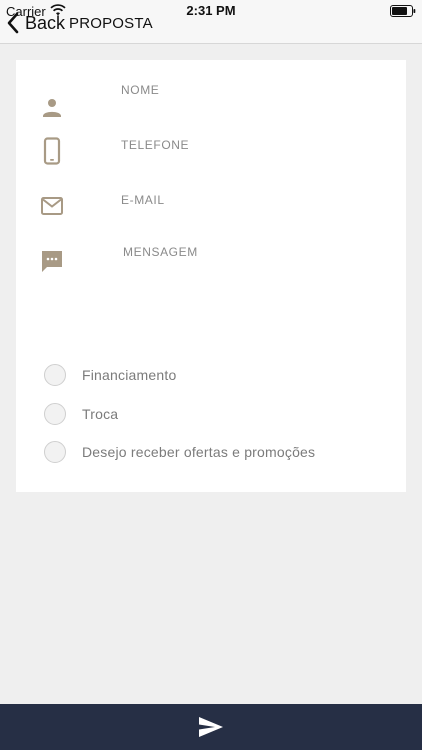 The image size is (422, 750). Describe the element at coordinates (403, 11) in the screenshot. I see `battery-icon` at that location.